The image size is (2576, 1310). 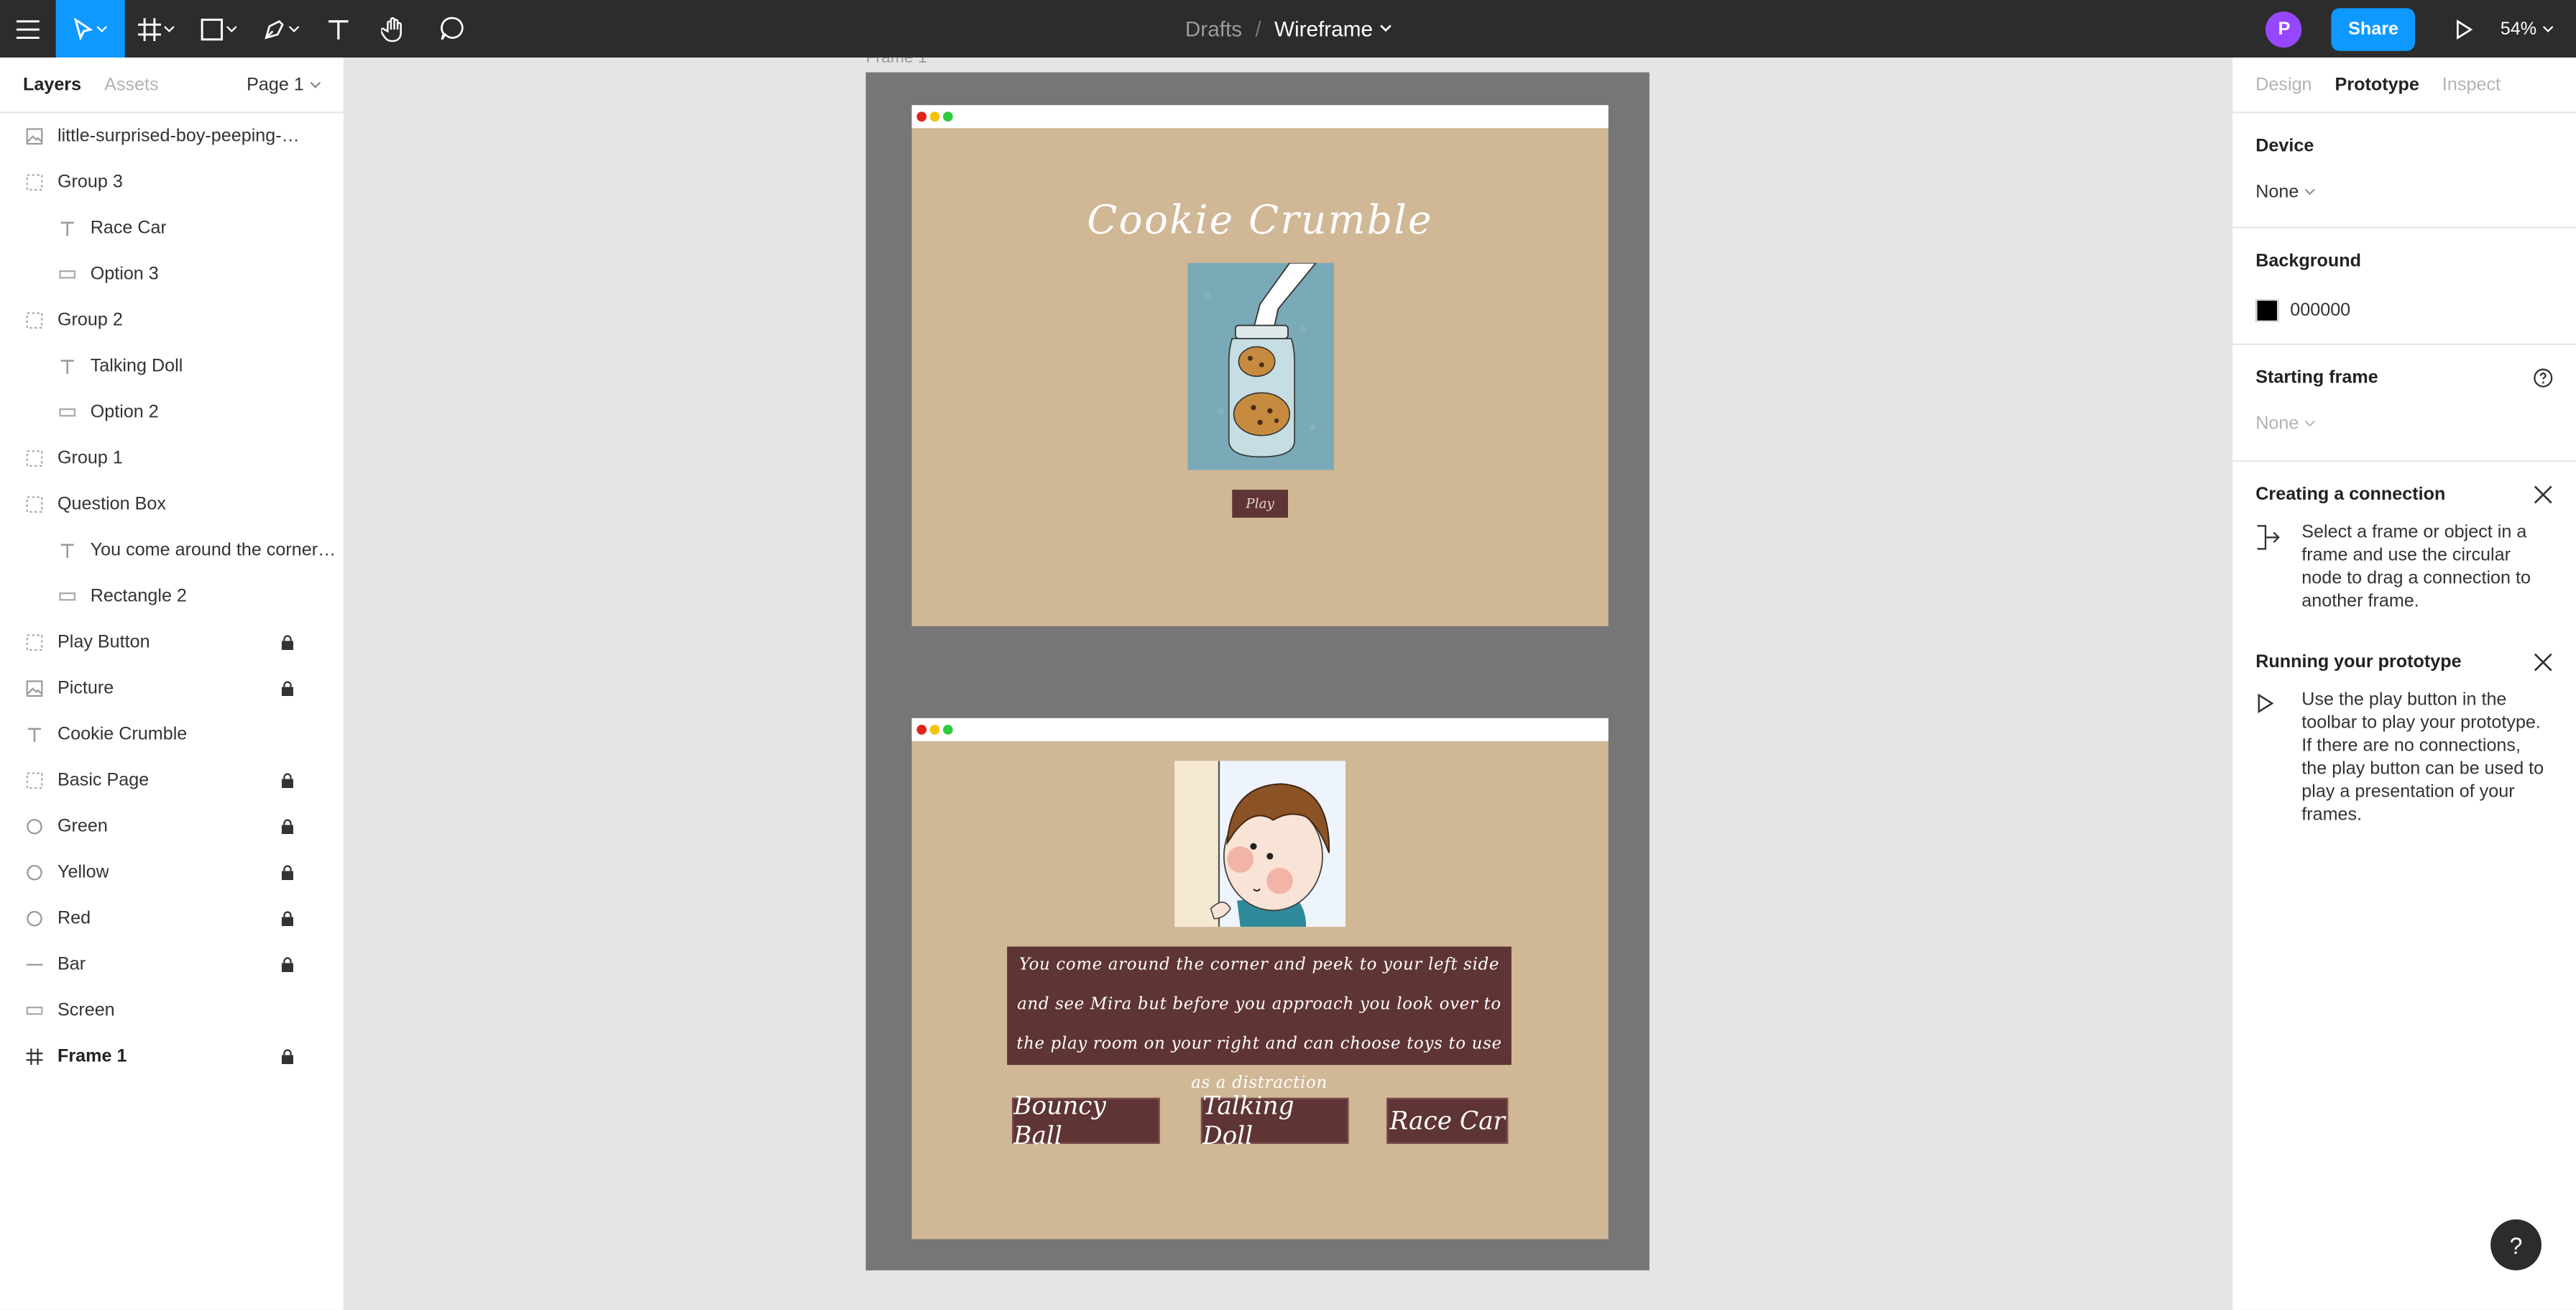 What do you see at coordinates (2373, 29) in the screenshot?
I see `share-button: Share` at bounding box center [2373, 29].